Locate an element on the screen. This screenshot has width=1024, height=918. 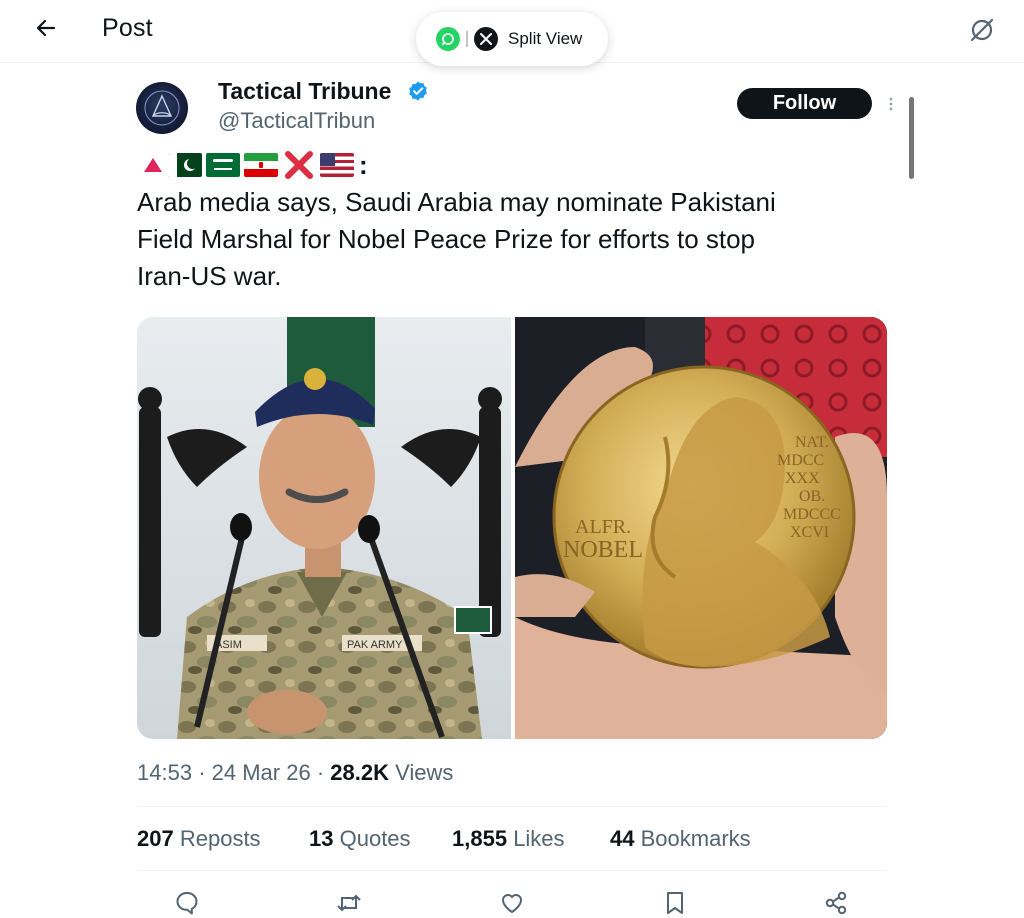
split-view-pill: Split View is located at coordinates (512, 39).